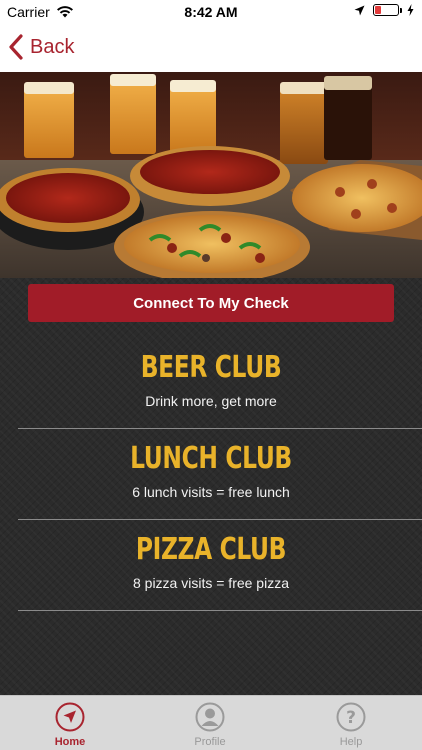 The height and width of the screenshot is (750, 422). Describe the element at coordinates (211, 401) in the screenshot. I see `club-subtitle: Drink more, get more` at that location.